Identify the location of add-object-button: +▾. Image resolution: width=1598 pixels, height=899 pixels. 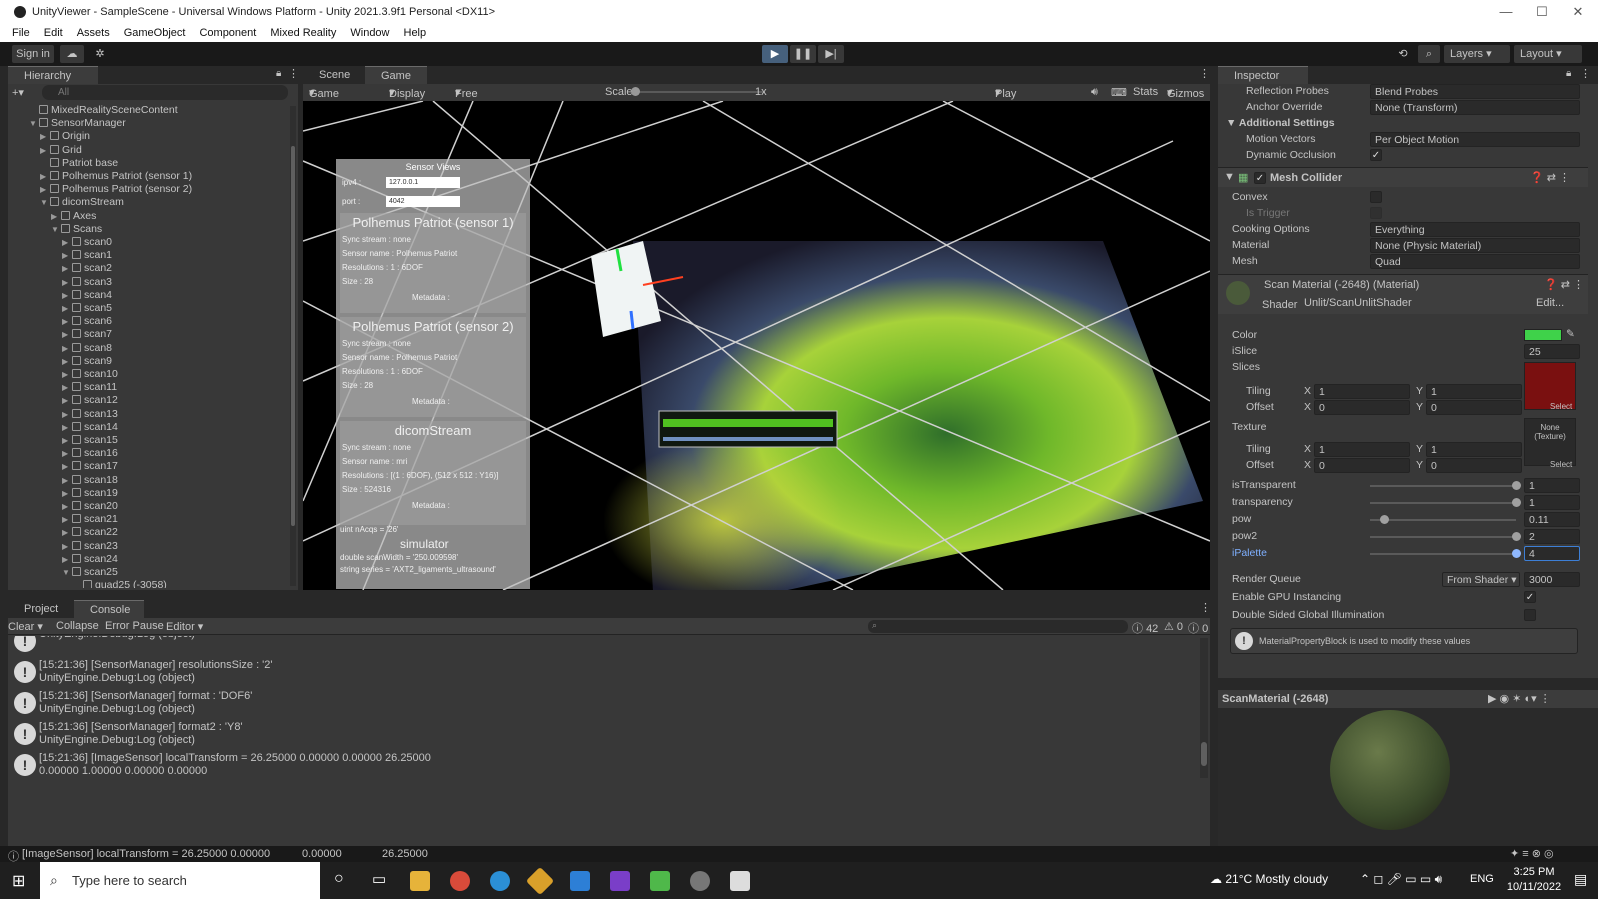
(20, 93).